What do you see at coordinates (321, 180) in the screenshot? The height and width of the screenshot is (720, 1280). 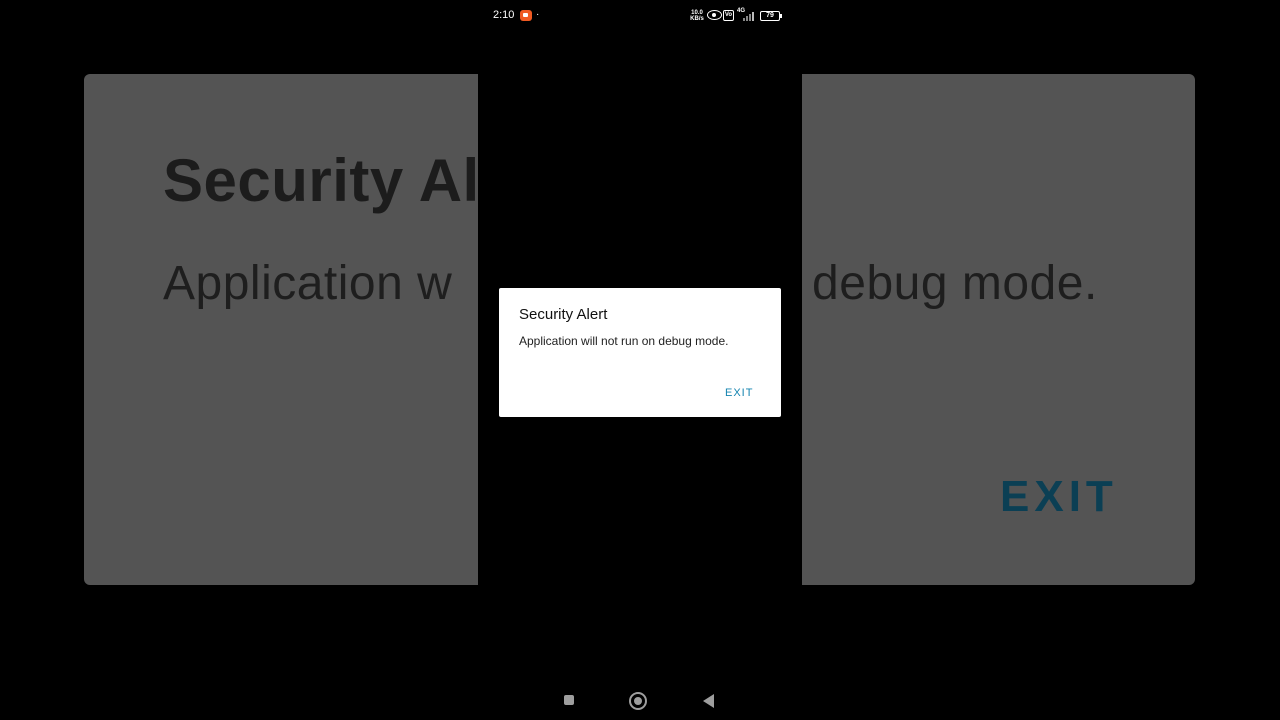 I see `background-title: Security Al` at bounding box center [321, 180].